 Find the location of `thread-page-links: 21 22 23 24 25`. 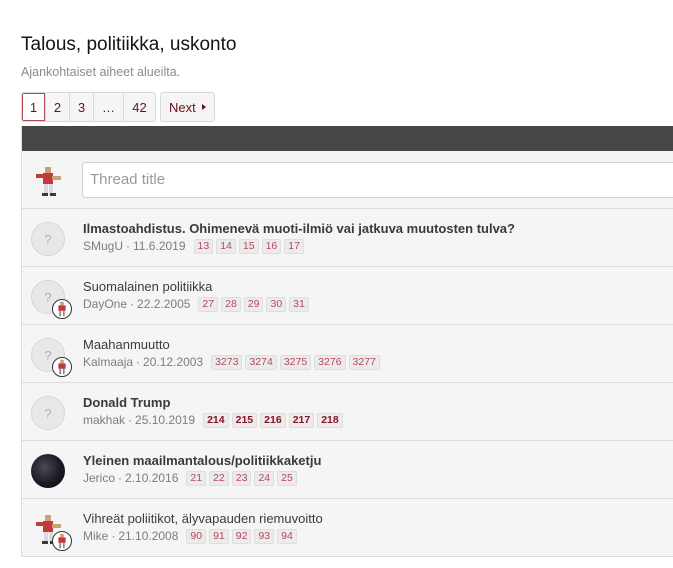

thread-page-links: 21 22 23 24 25 is located at coordinates (242, 478).